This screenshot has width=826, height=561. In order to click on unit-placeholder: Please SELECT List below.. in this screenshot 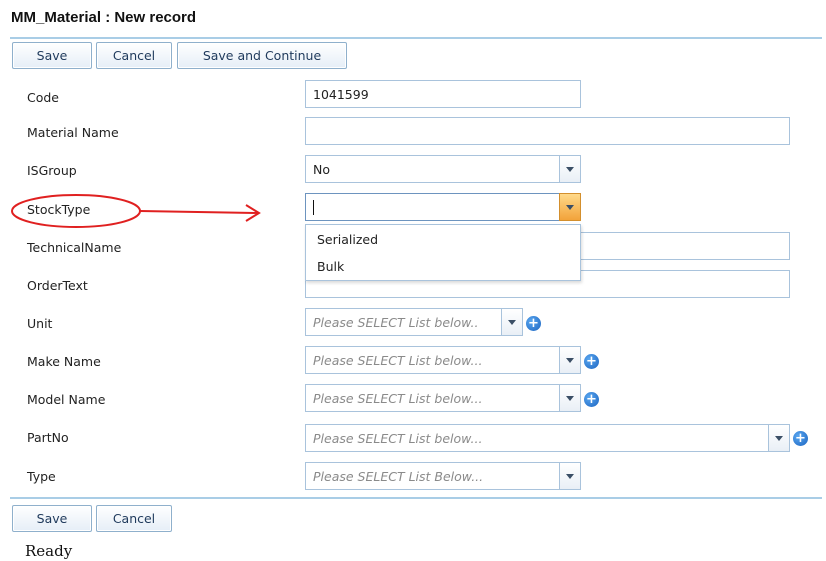, I will do `click(396, 322)`.